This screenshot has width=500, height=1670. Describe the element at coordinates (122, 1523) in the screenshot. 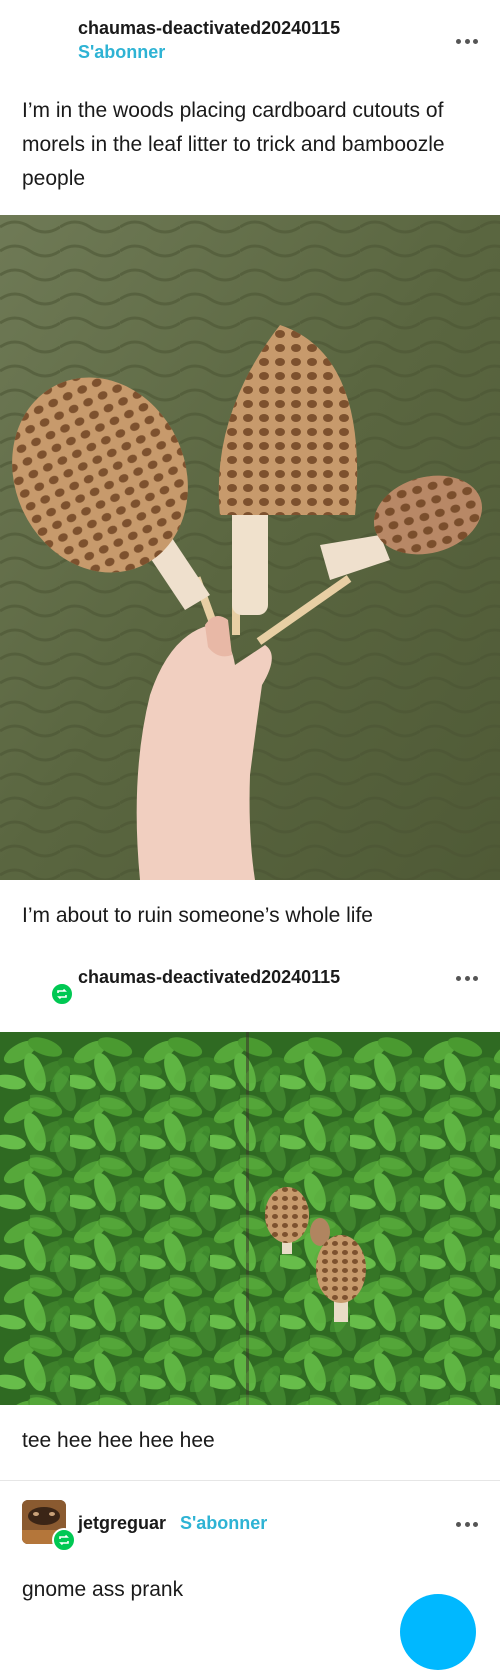

I see `post-username: jetgreguar` at that location.